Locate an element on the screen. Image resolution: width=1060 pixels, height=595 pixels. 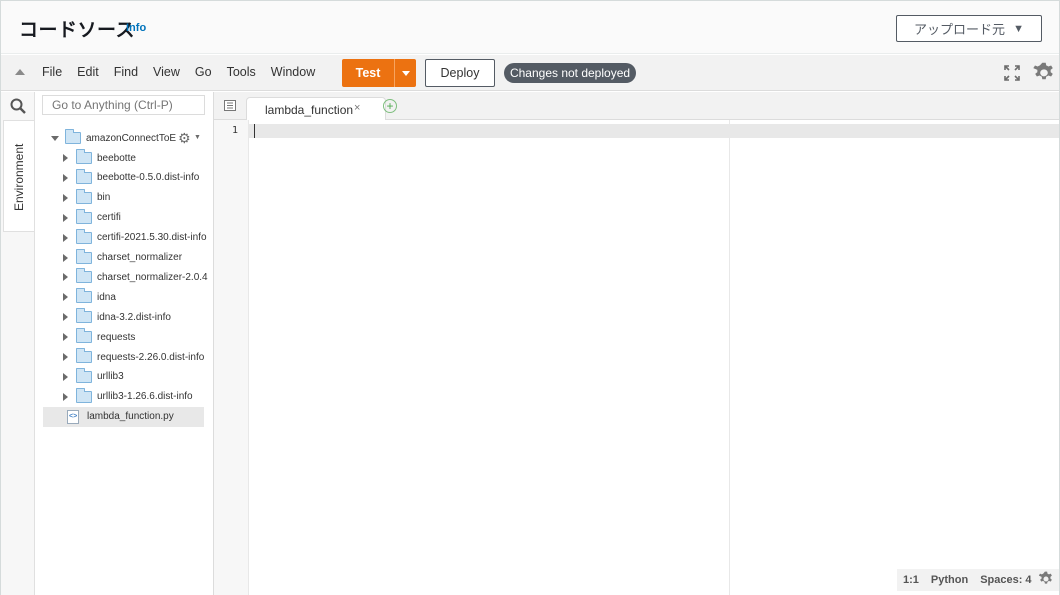
test-dropdown-button is located at coordinates (405, 73).